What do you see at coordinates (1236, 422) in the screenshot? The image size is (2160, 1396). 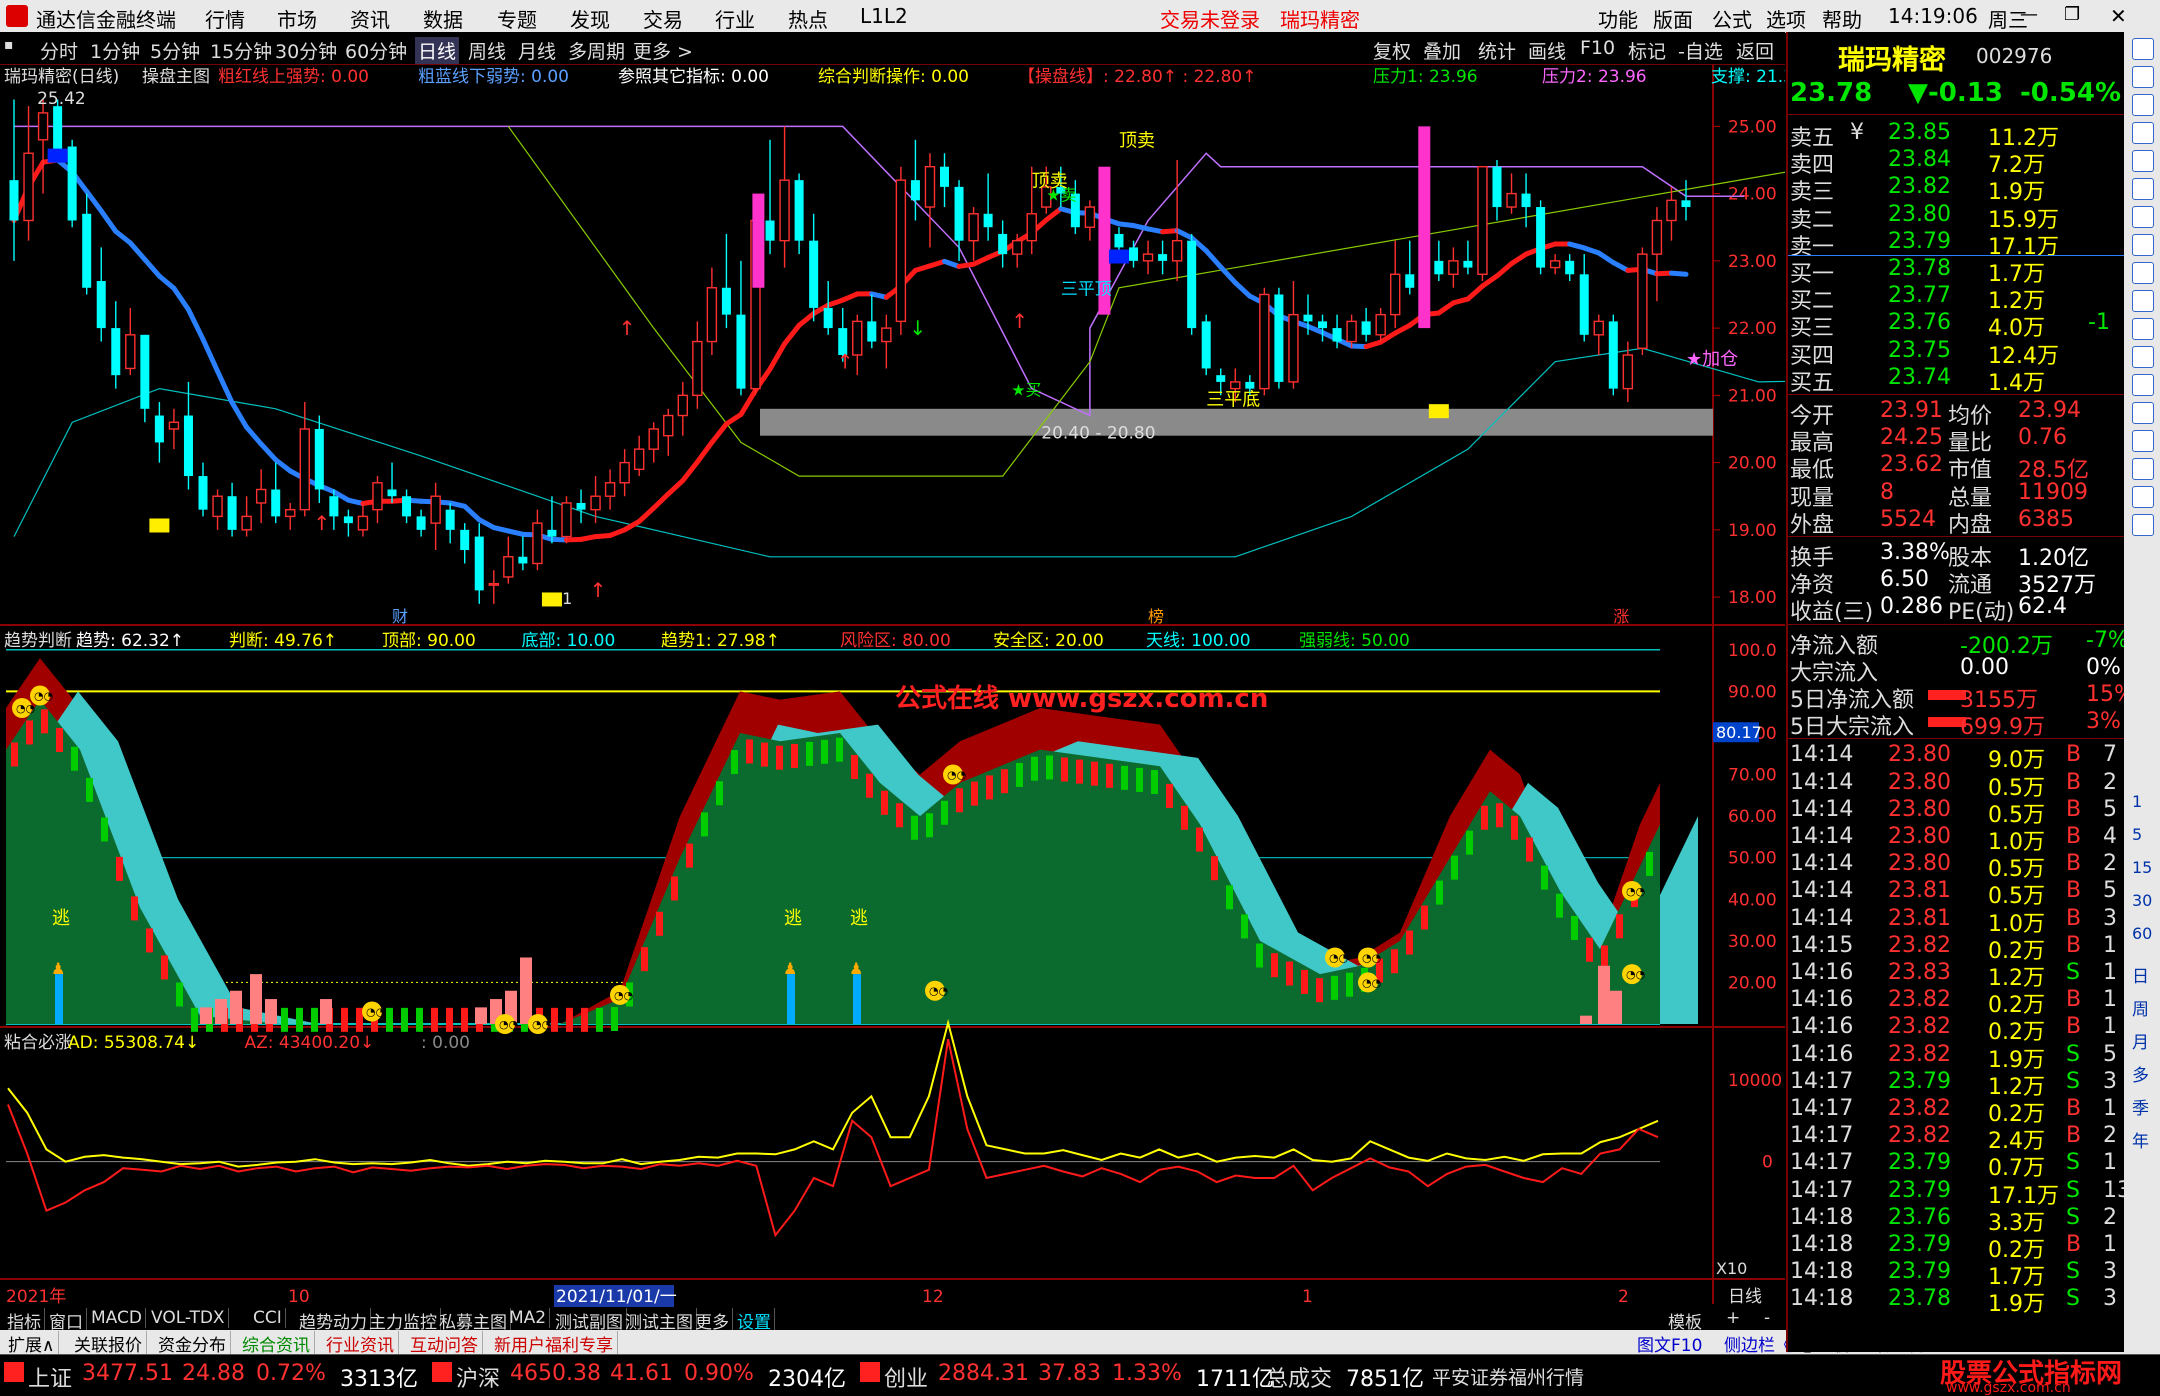 I see `support-band` at bounding box center [1236, 422].